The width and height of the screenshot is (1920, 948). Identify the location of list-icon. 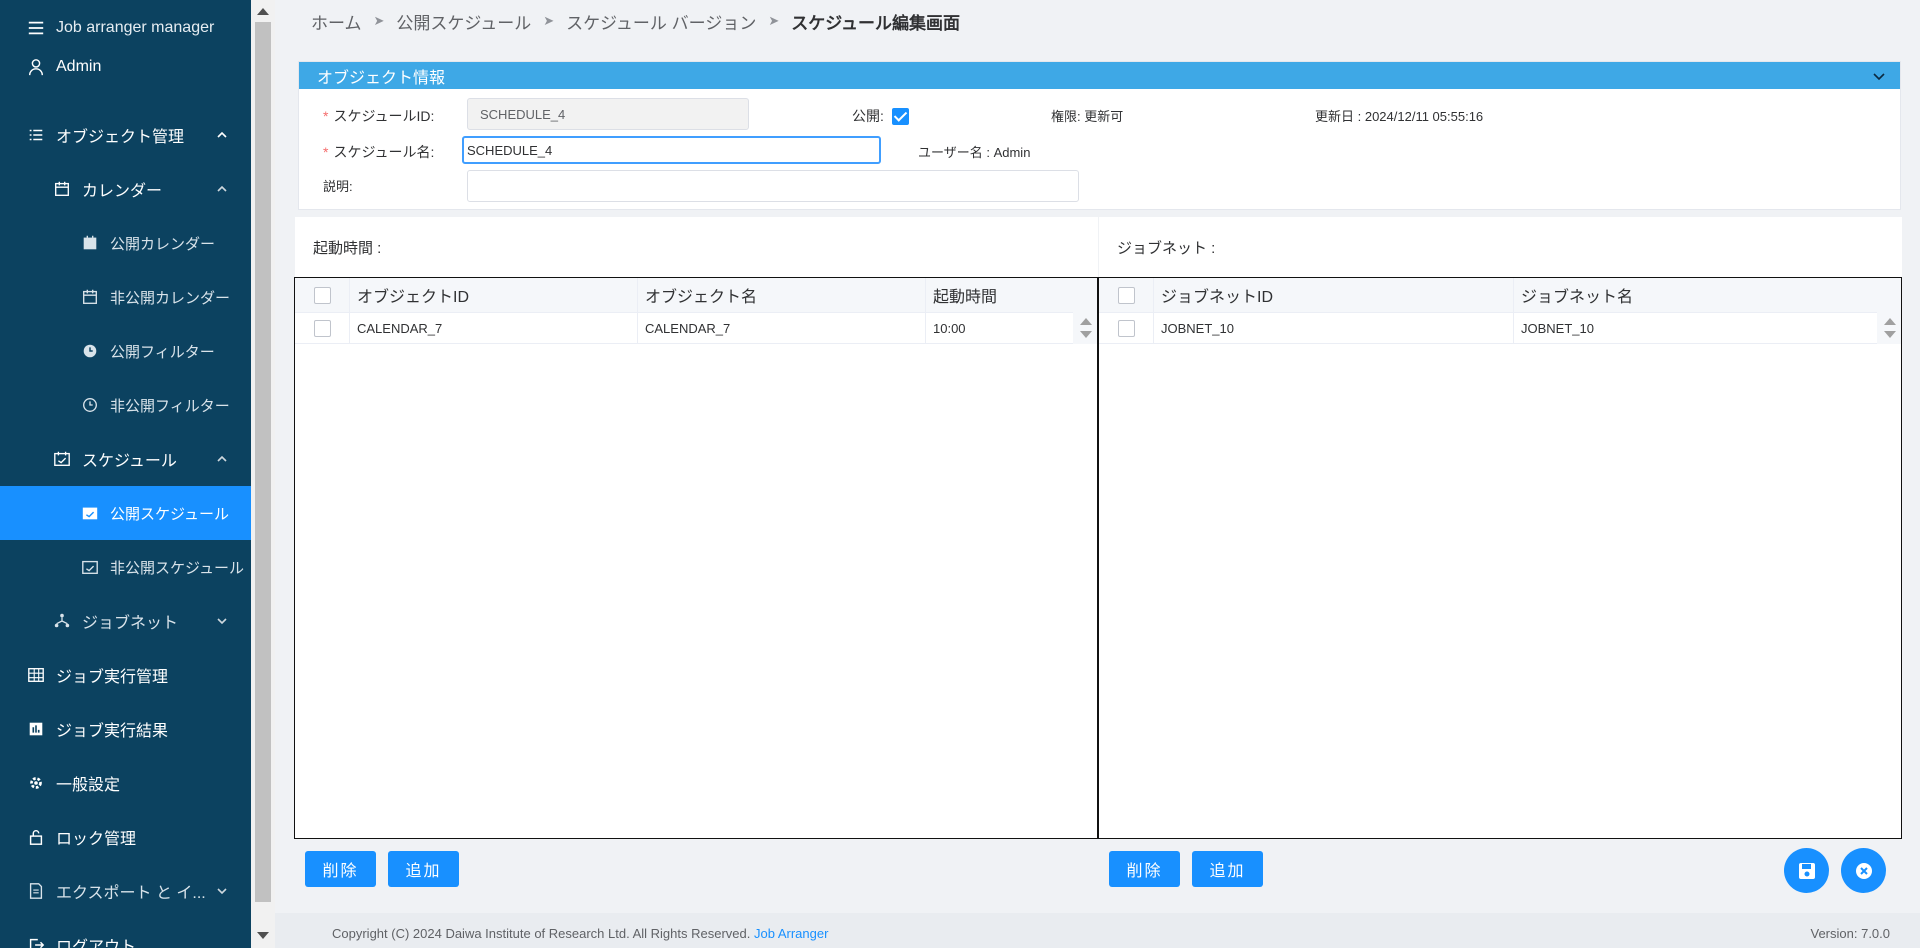
(36, 135).